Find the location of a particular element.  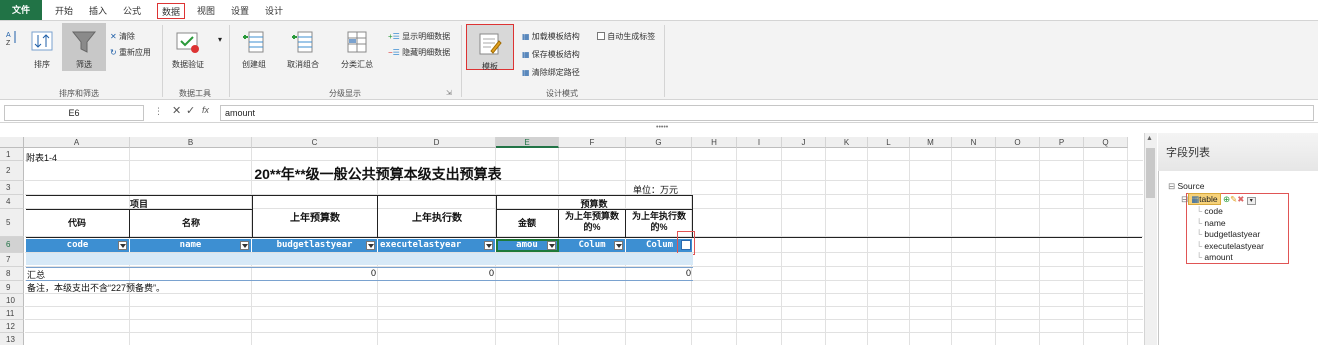

formula-expand-handle: ••••• is located at coordinates (662, 127).